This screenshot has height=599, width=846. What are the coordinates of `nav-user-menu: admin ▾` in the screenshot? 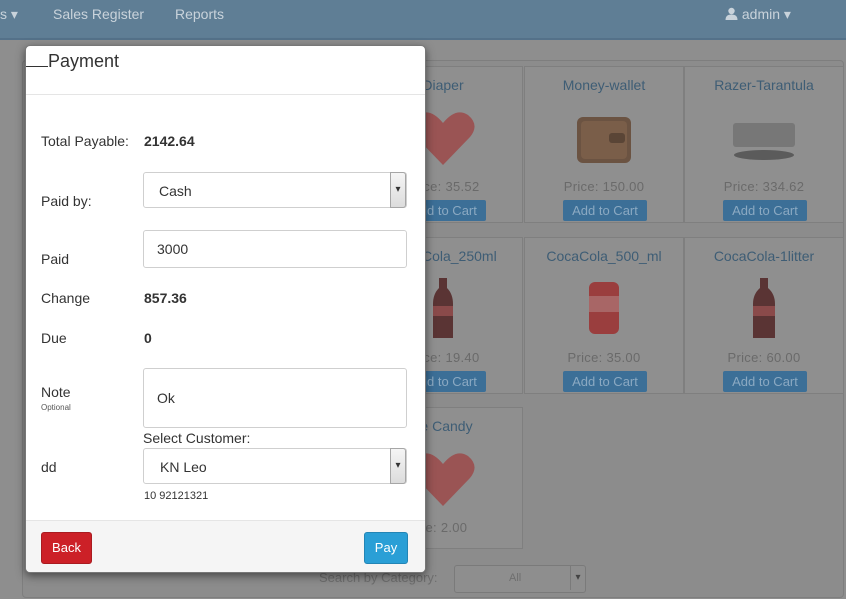 It's located at (758, 14).